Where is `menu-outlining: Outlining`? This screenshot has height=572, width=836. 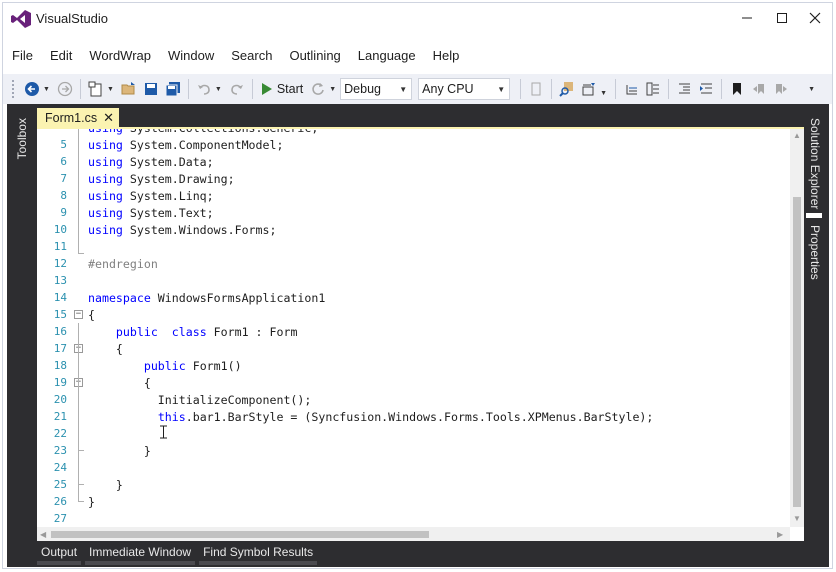 menu-outlining: Outlining is located at coordinates (314, 56).